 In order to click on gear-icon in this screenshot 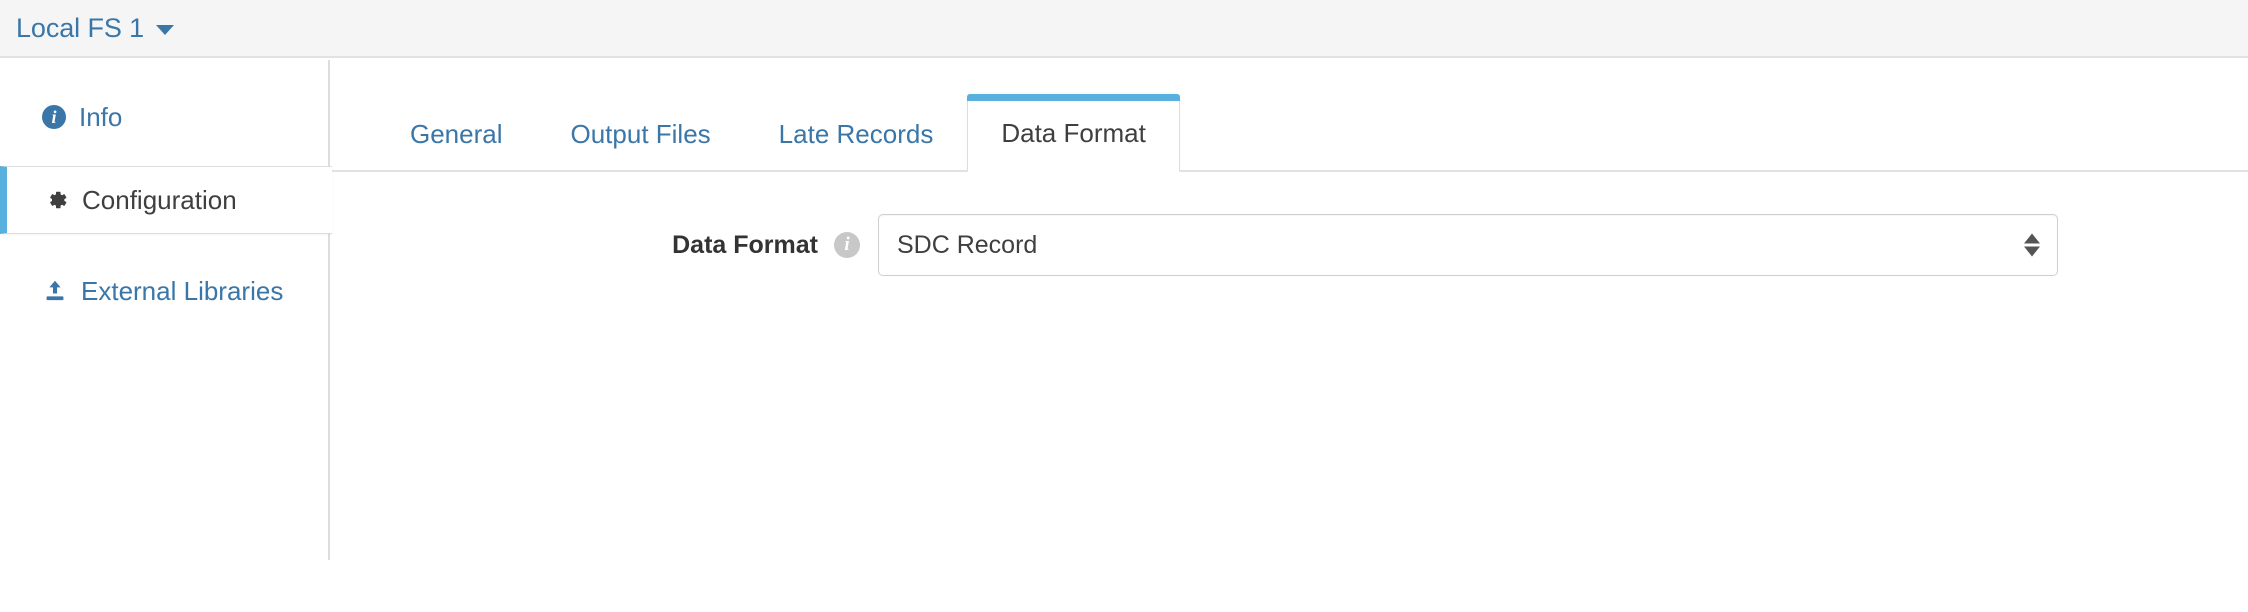, I will do `click(56, 200)`.